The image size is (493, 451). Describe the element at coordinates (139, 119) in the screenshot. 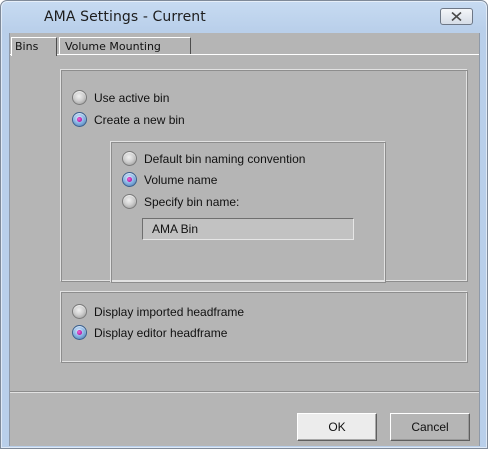

I see `create-new-bin-label: Create a new bin` at that location.